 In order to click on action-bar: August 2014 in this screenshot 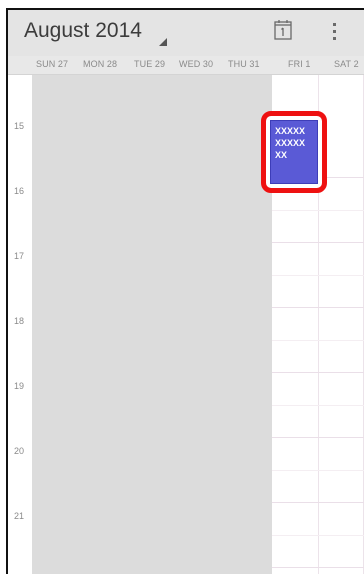, I will do `click(186, 33)`.